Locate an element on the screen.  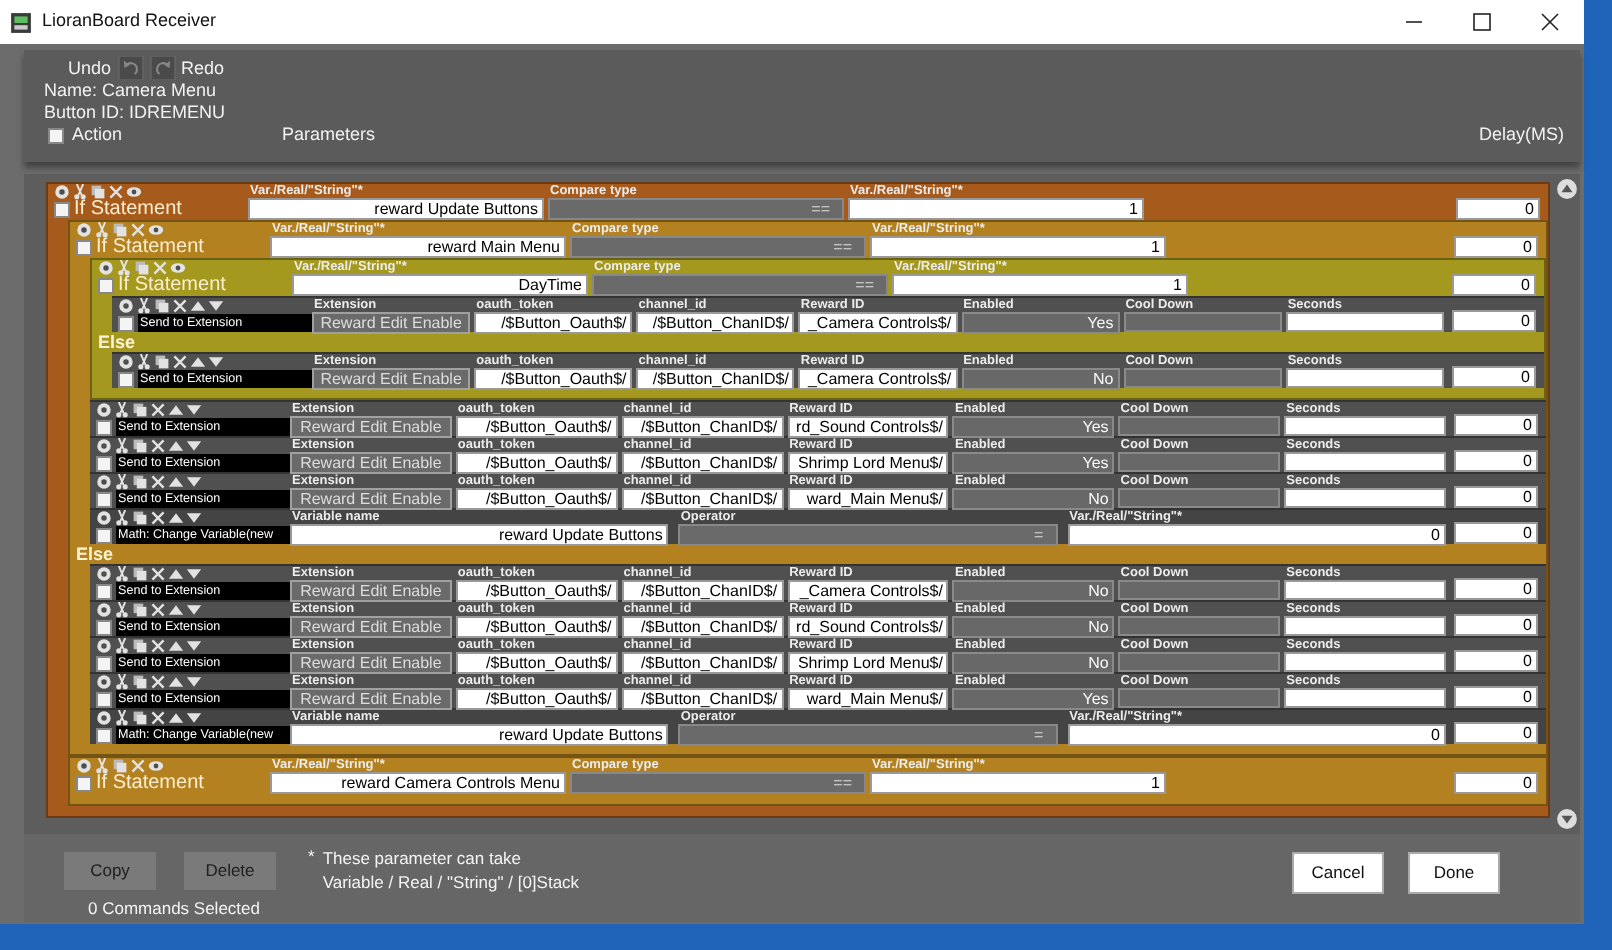
input-field: ward_Main Menu$/ is located at coordinates (868, 499).